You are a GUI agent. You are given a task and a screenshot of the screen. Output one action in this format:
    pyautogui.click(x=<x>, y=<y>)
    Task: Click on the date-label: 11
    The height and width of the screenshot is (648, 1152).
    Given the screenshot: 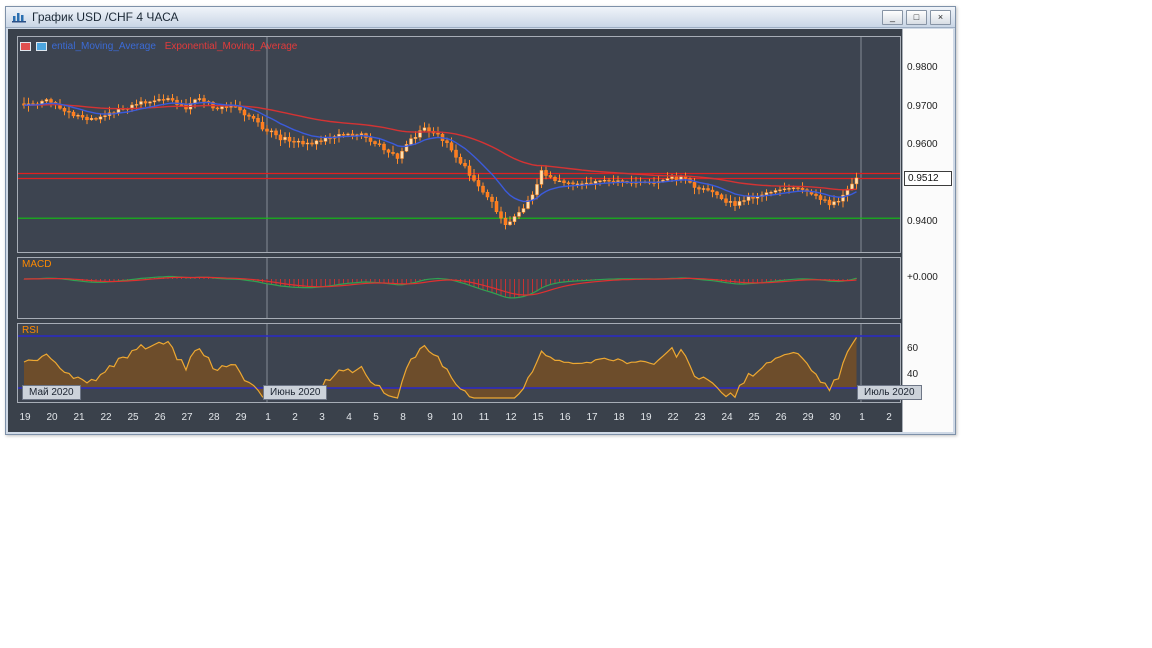 What is the action you would take?
    pyautogui.click(x=484, y=417)
    